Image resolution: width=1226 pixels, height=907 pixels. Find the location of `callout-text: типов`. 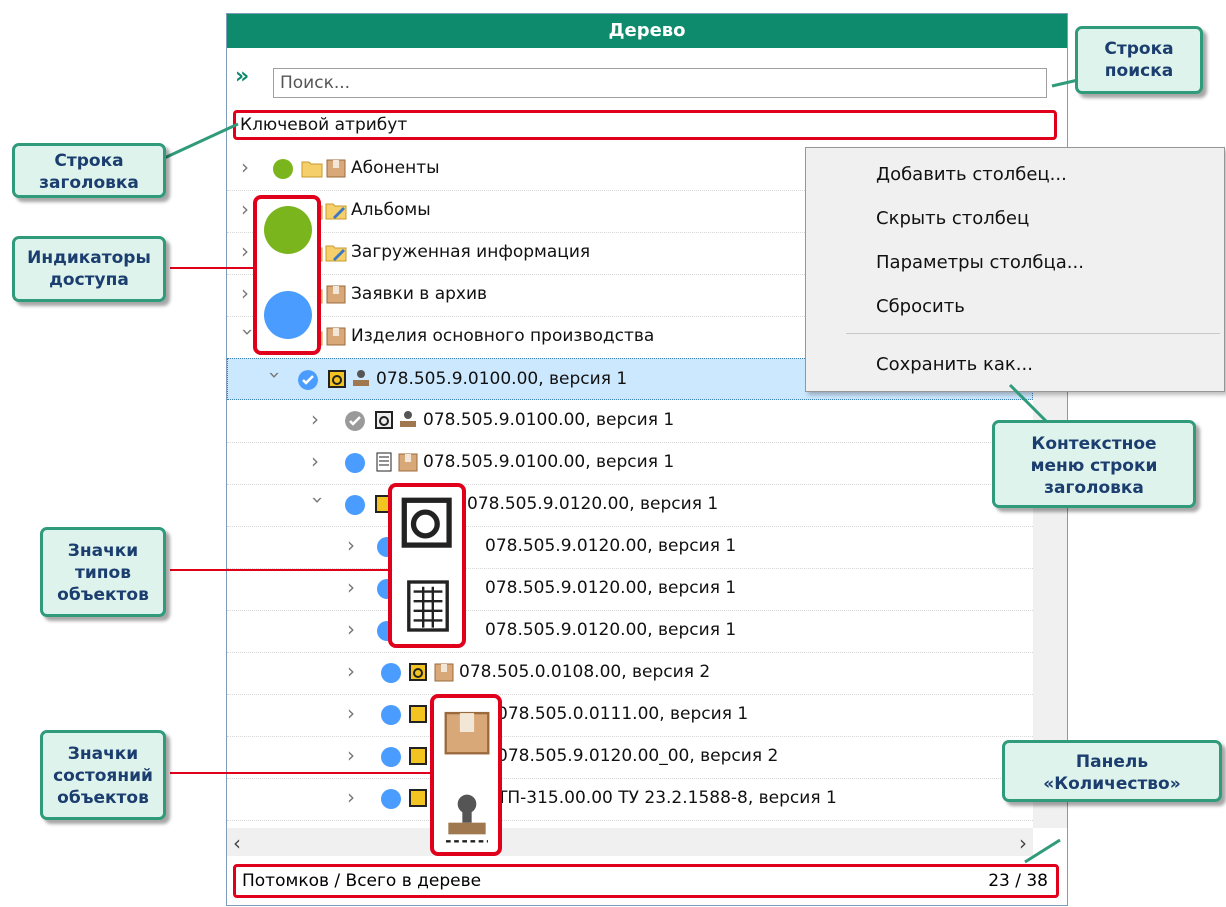

callout-text: типов is located at coordinates (103, 573).